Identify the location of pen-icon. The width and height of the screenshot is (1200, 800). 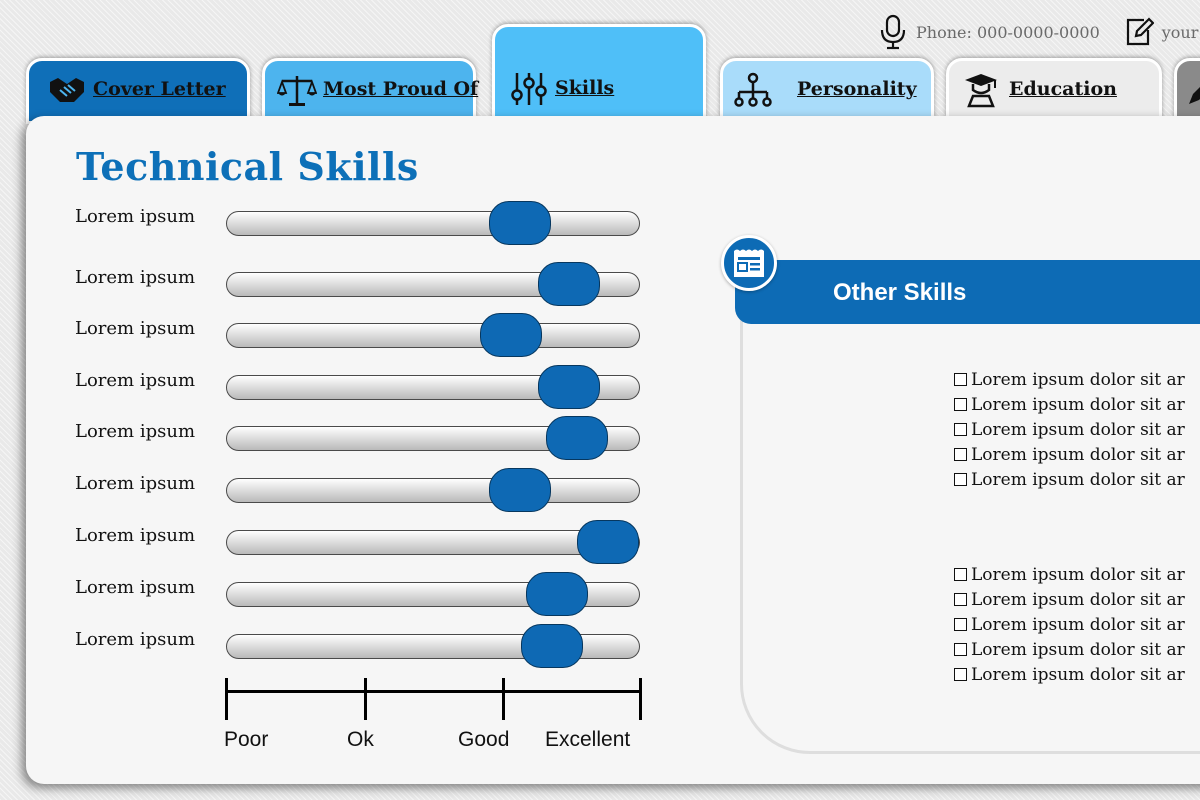
(1194, 95).